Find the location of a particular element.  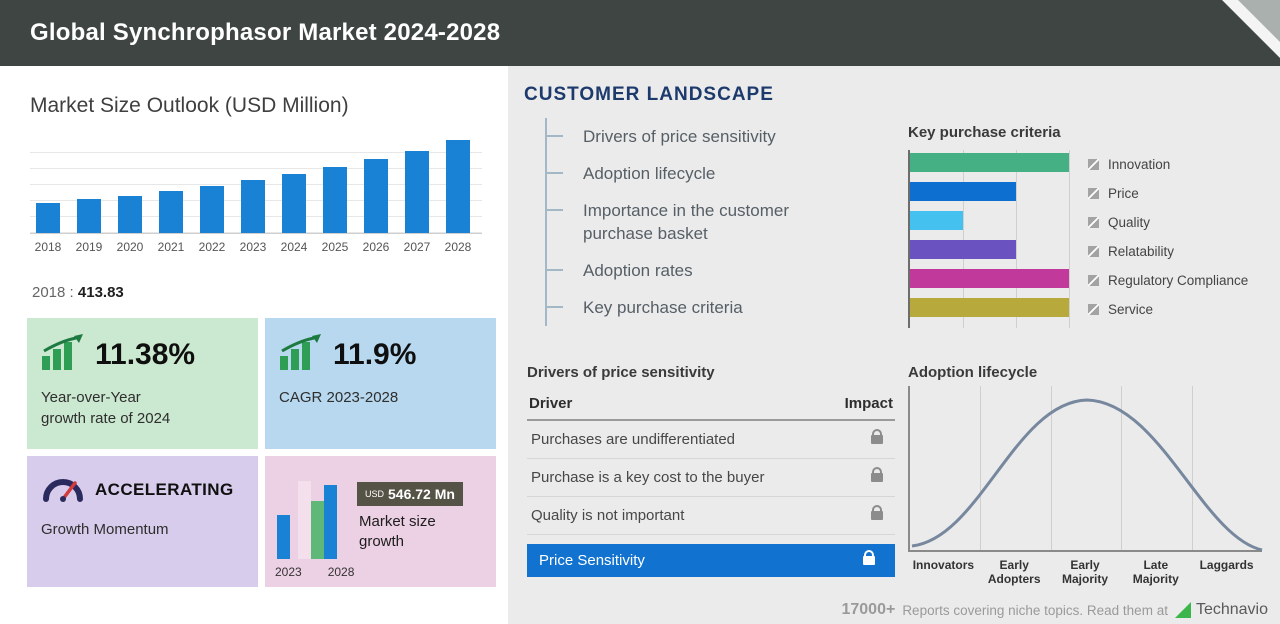

legend-item: Price is located at coordinates (1168, 193).